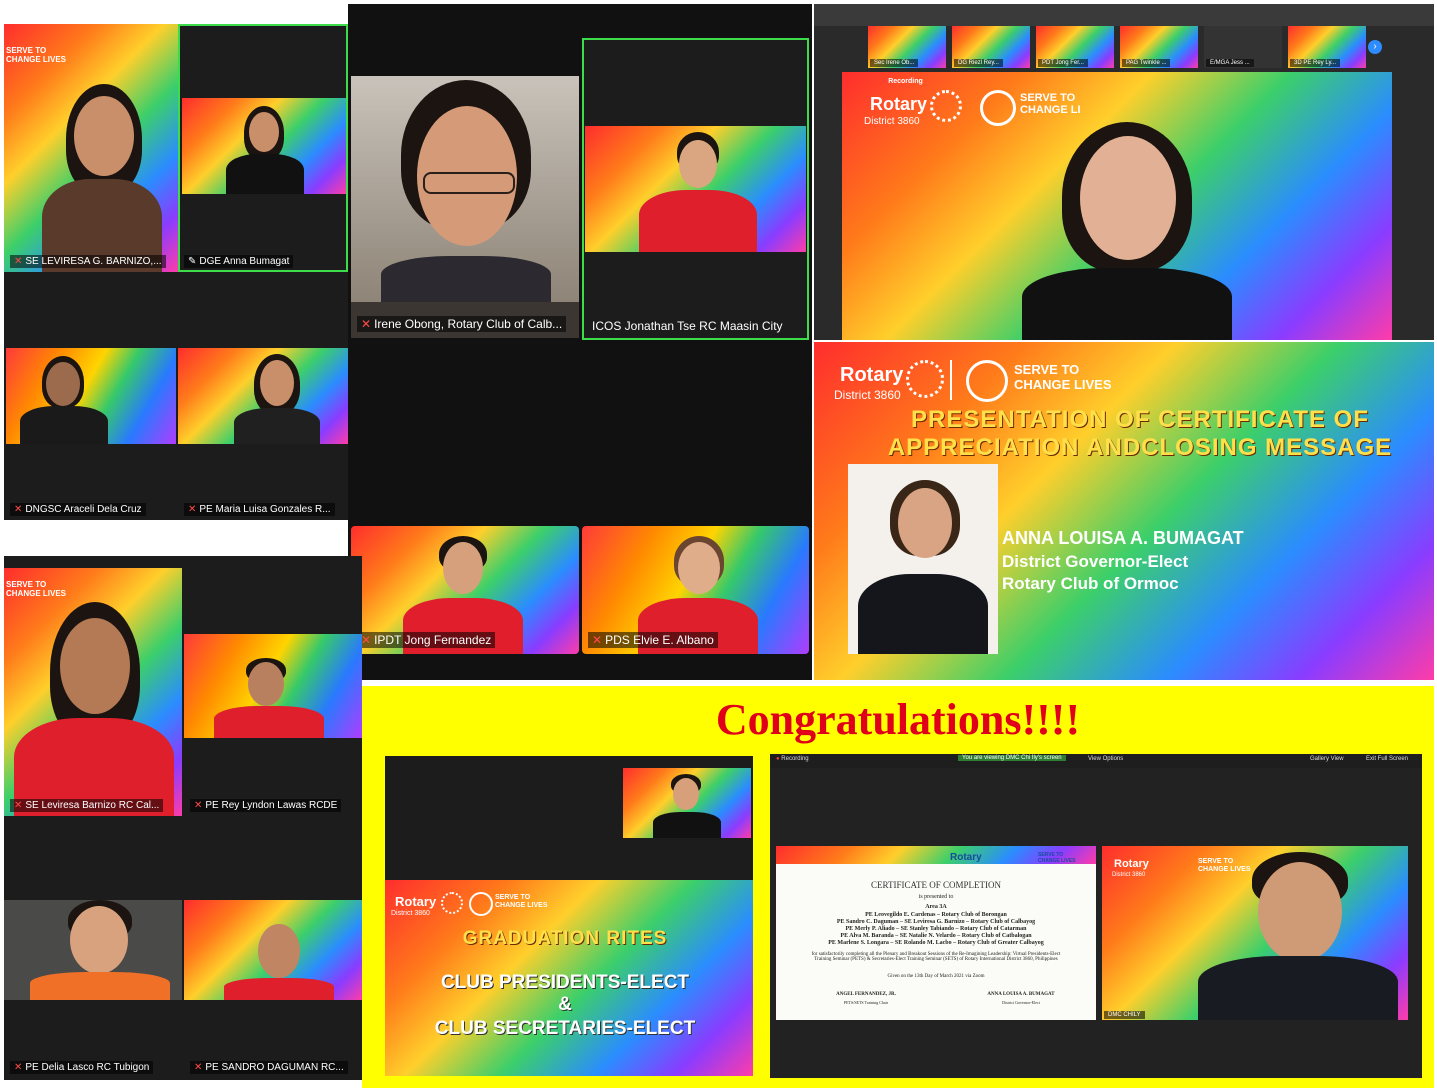 Image resolution: width=1437 pixels, height=1091 pixels. I want to click on viewing-banner: You are viewing DMC Chi Ily's screen, so click(1012, 758).